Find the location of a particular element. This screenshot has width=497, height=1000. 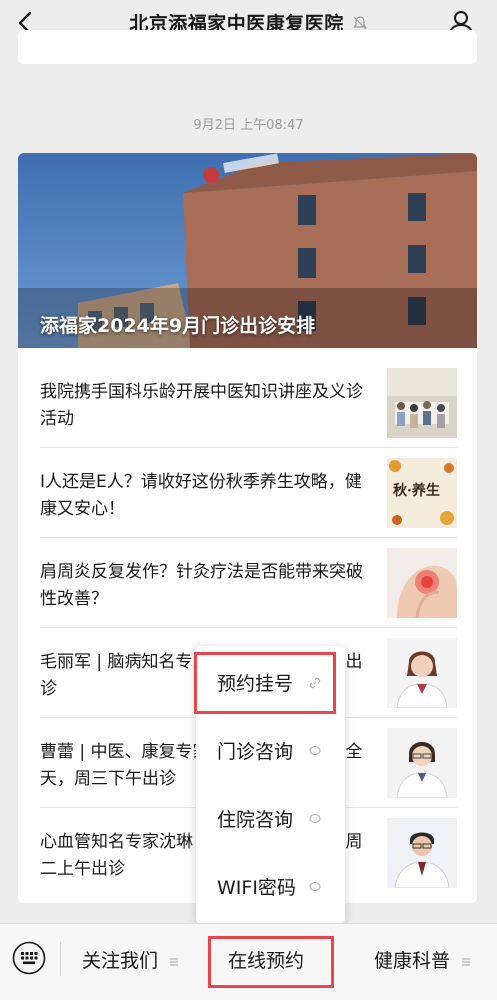

online-booking-highlight-box is located at coordinates (271, 962).